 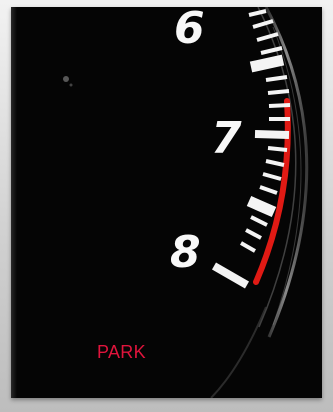 I want to click on bezel-lower-sweep, so click(x=238, y=352).